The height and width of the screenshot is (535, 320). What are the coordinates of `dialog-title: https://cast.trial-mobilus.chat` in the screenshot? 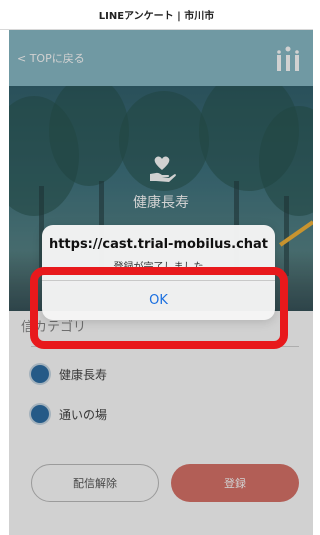 It's located at (158, 244).